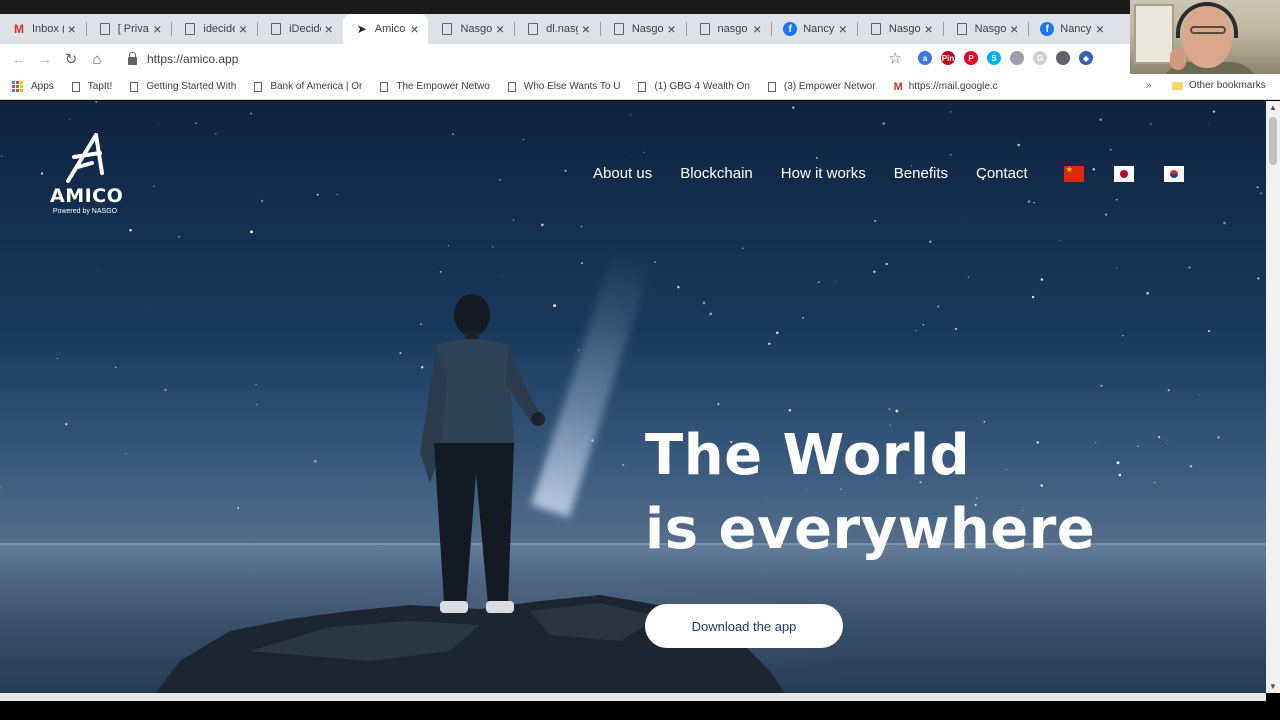  Describe the element at coordinates (557, 29) in the screenshot. I see `browser-tab: dl.nasg×` at that location.